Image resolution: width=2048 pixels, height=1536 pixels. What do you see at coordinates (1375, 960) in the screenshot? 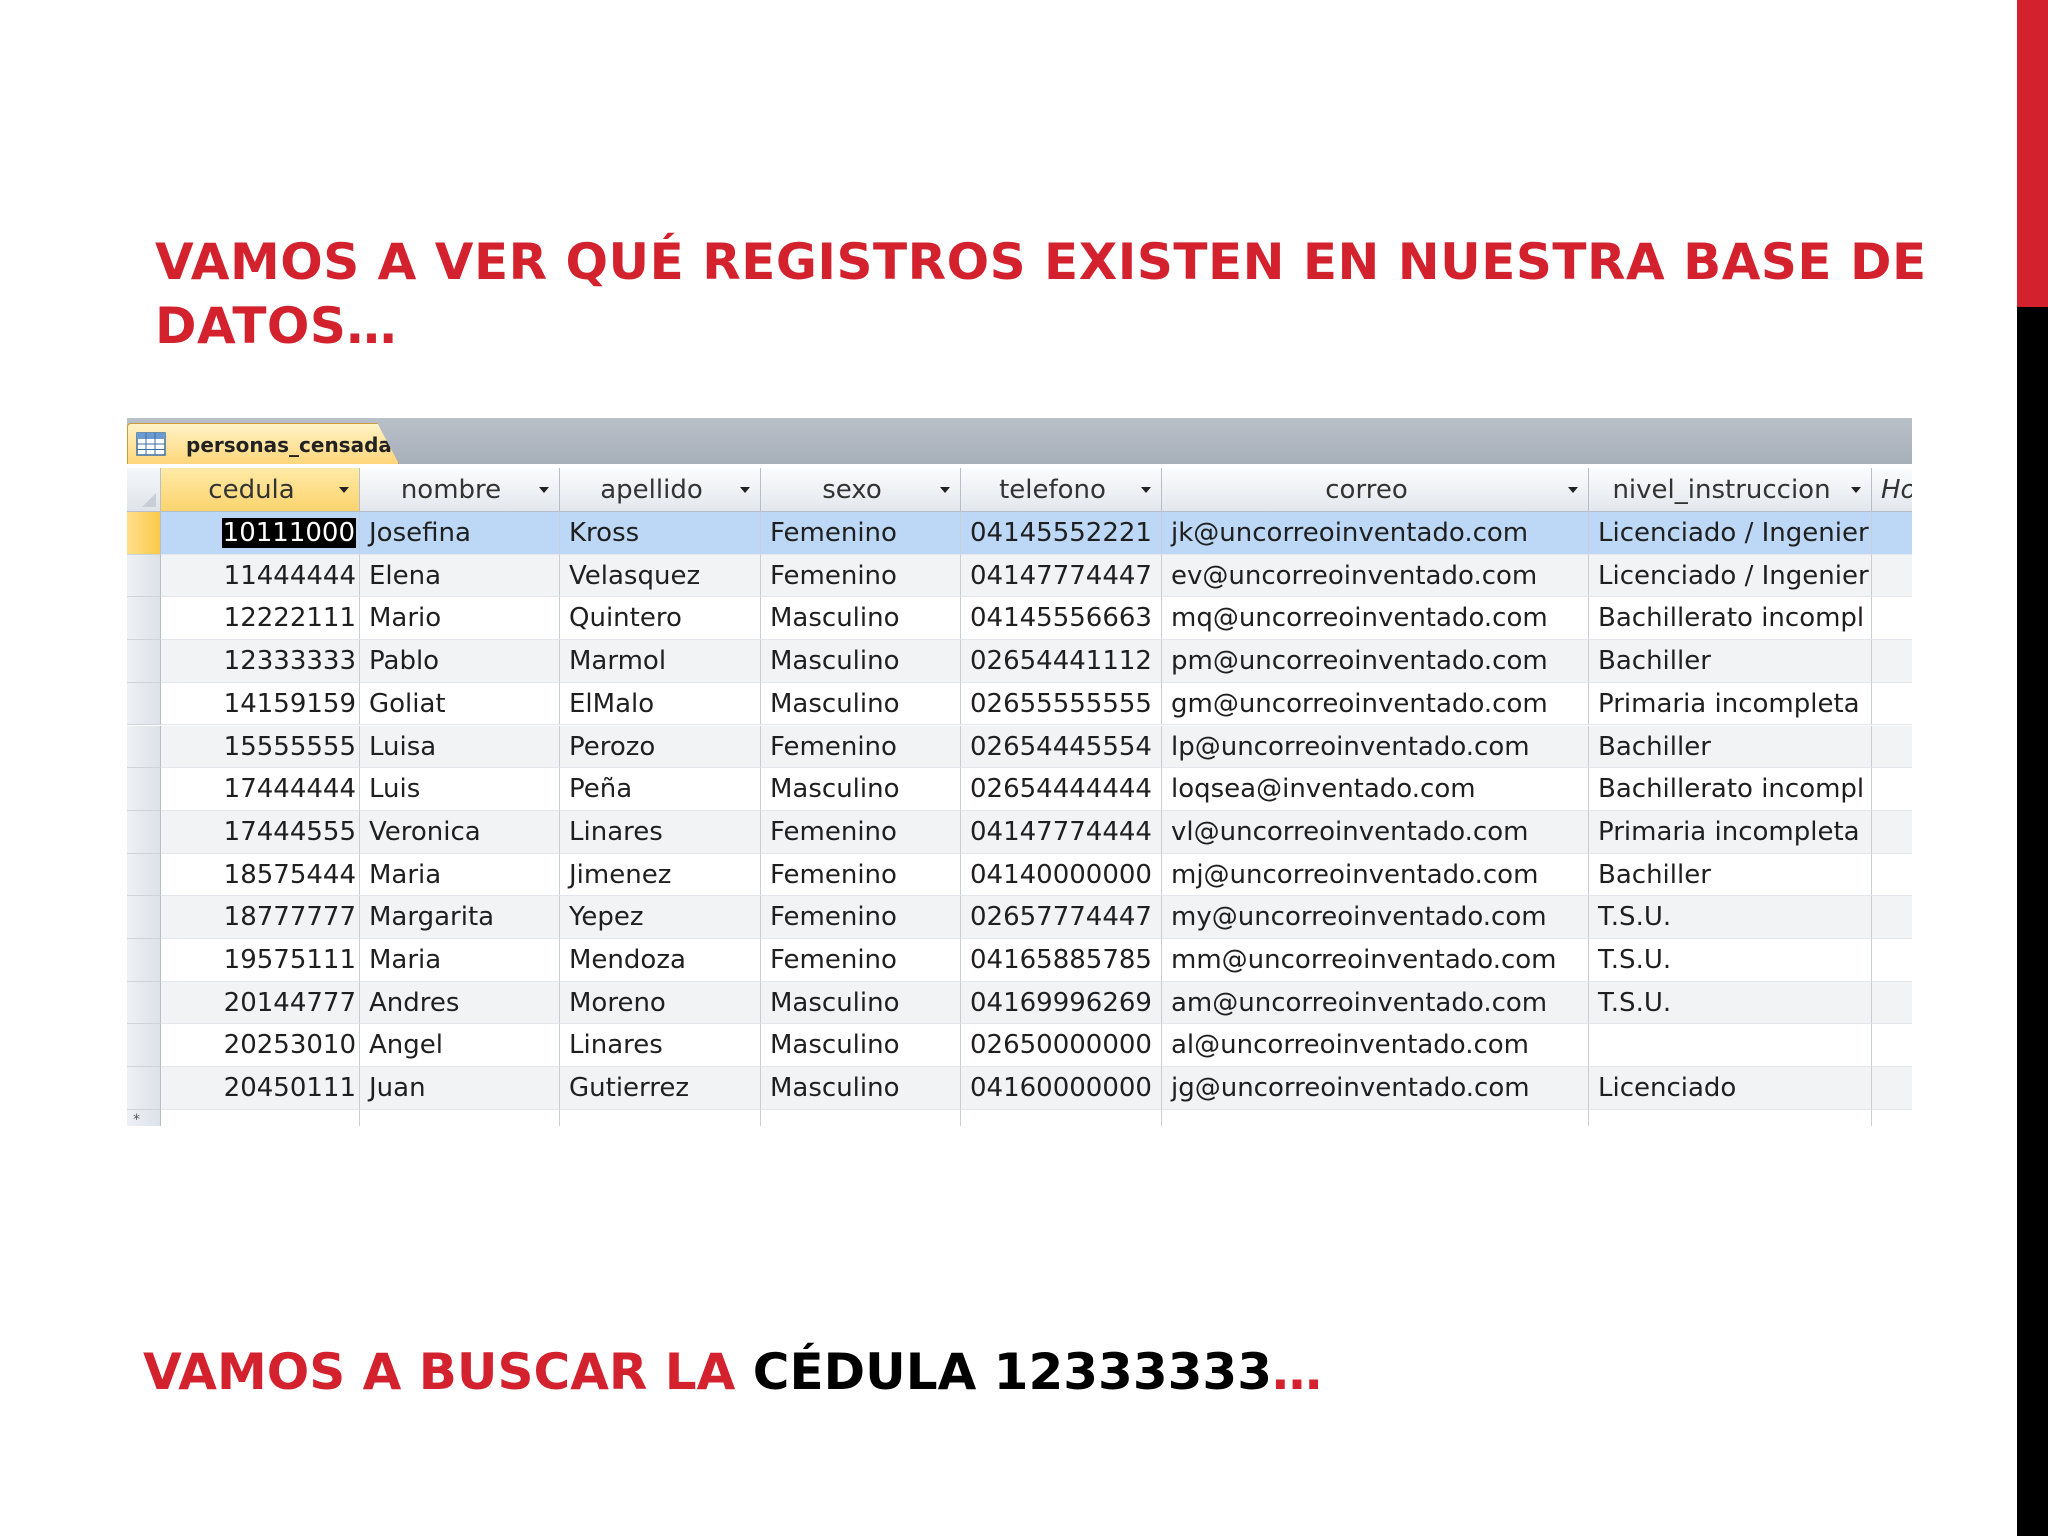
I see `cell-correo: mm@uncorreoinventado.com` at bounding box center [1375, 960].